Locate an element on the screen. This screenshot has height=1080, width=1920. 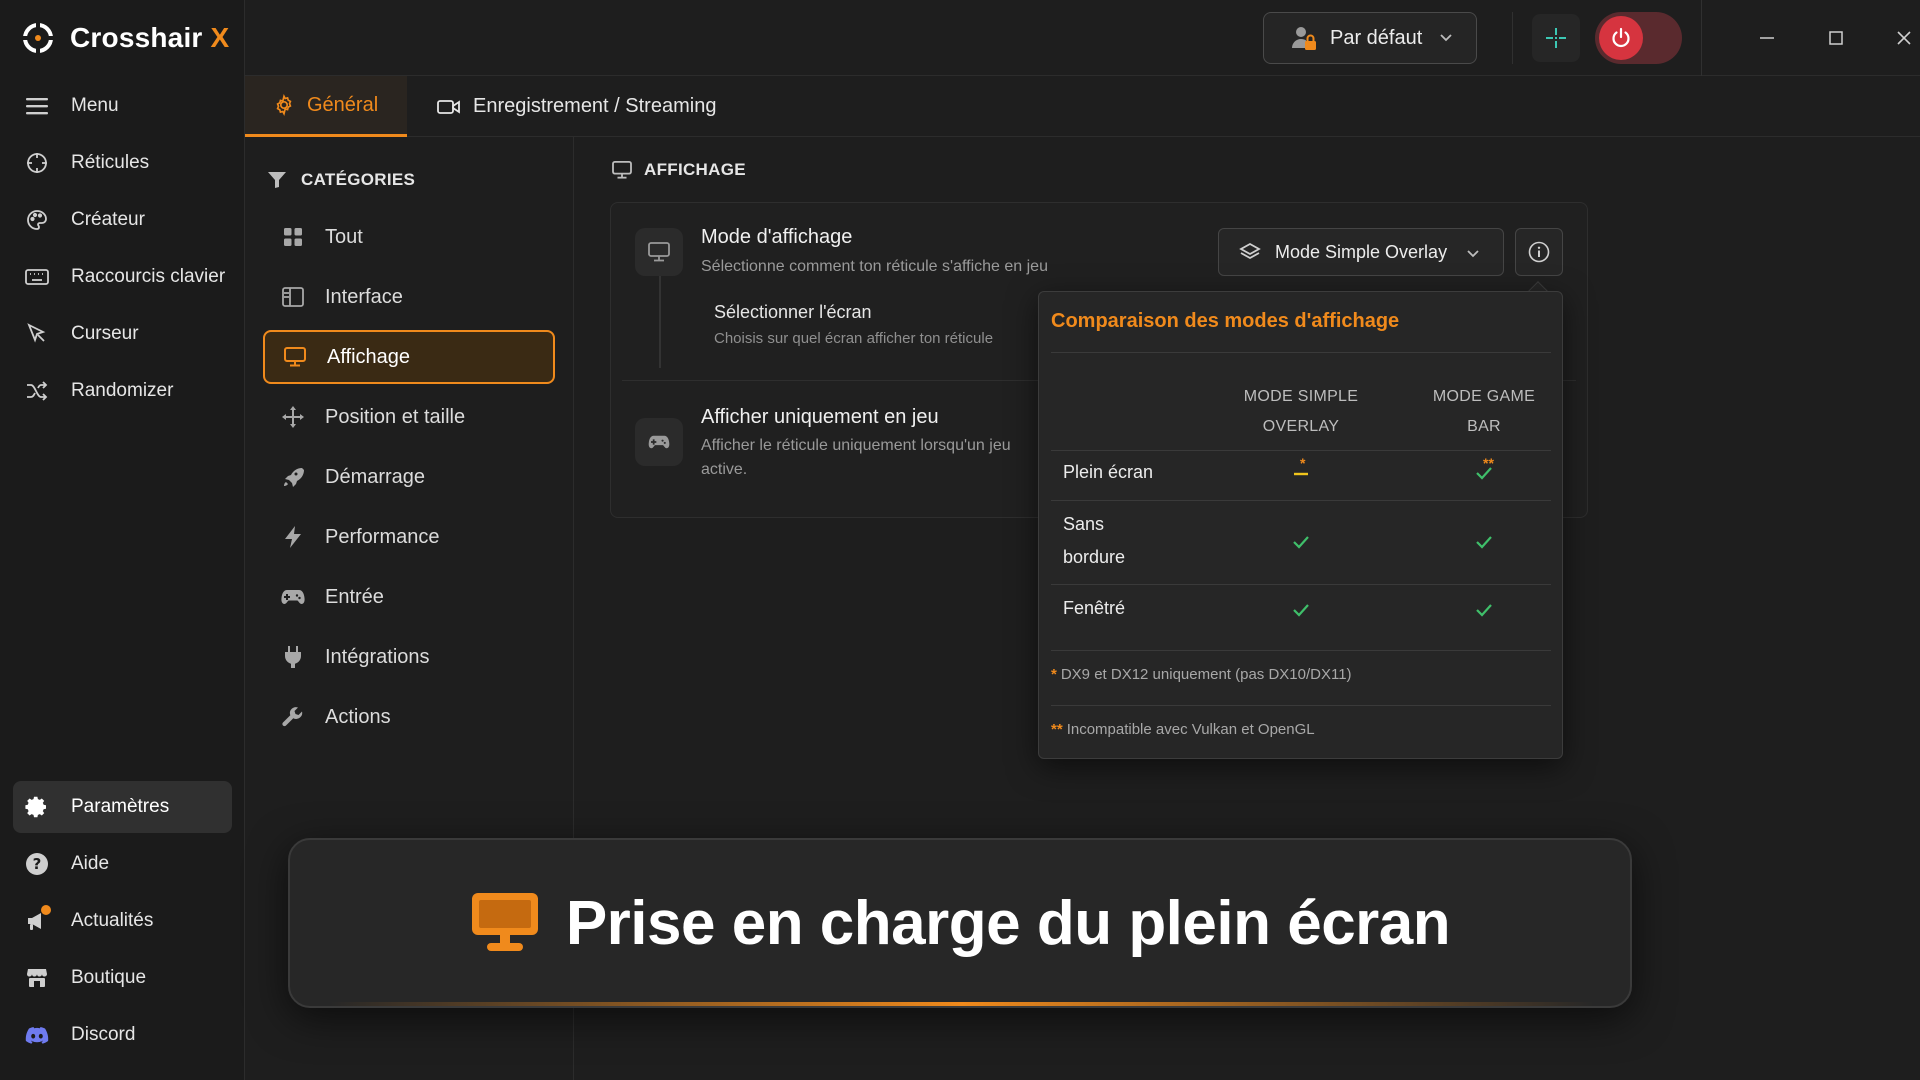
shuffle-icon is located at coordinates (37, 391).